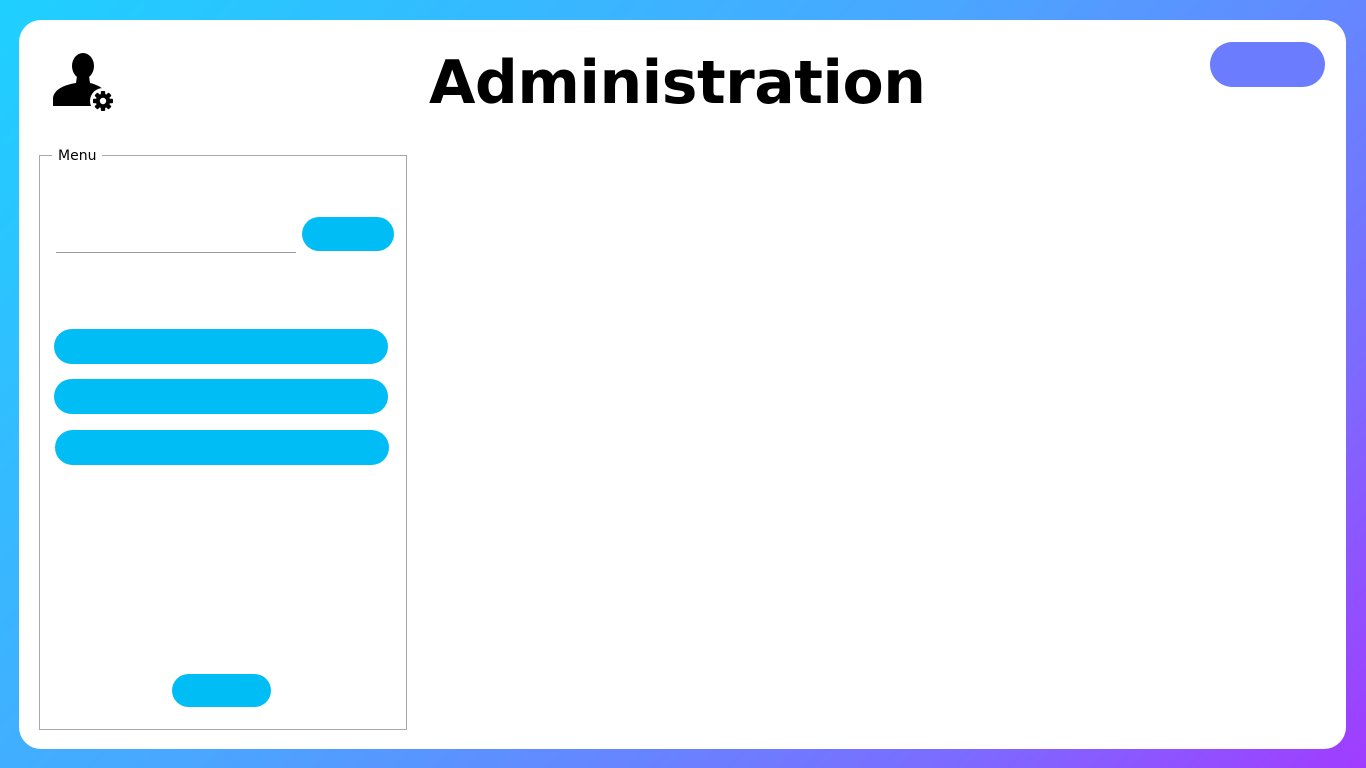  I want to click on input-submit-button, so click(348, 234).